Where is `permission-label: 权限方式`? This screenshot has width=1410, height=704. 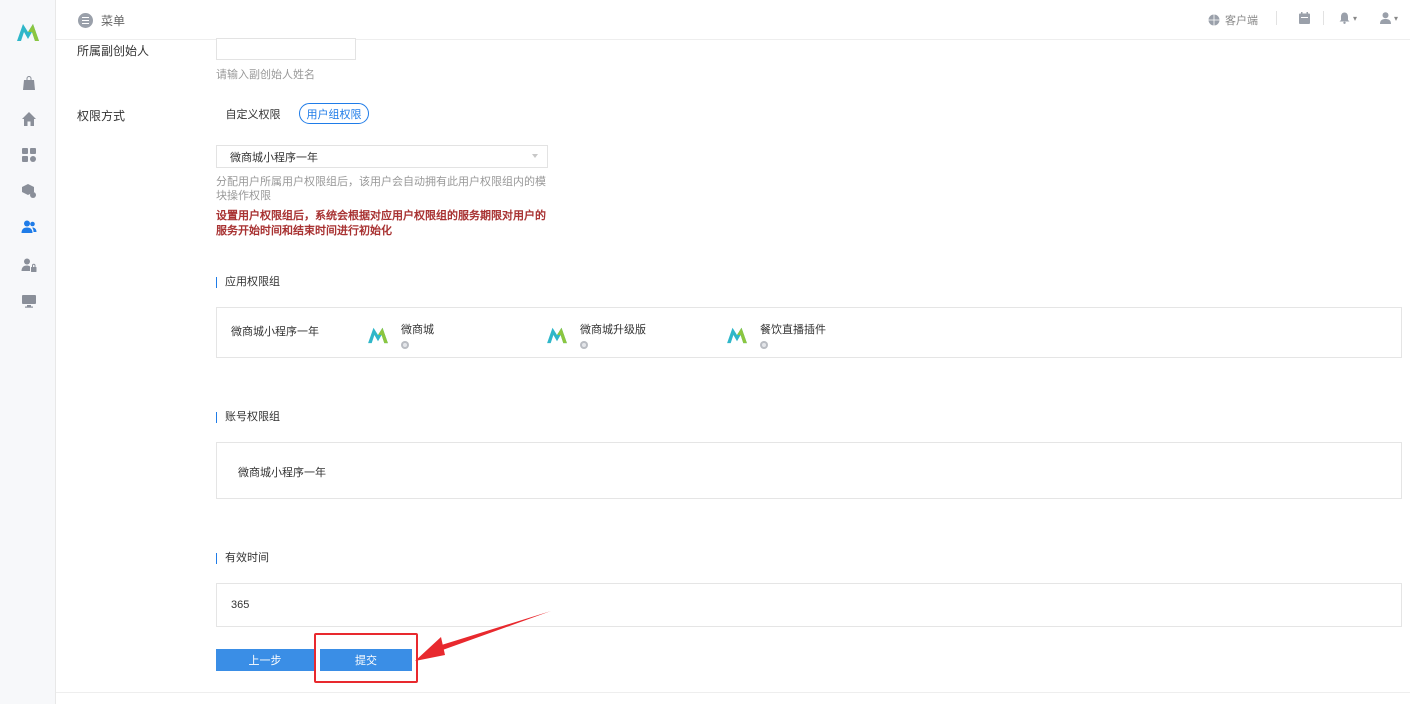
permission-label: 权限方式 is located at coordinates (101, 116).